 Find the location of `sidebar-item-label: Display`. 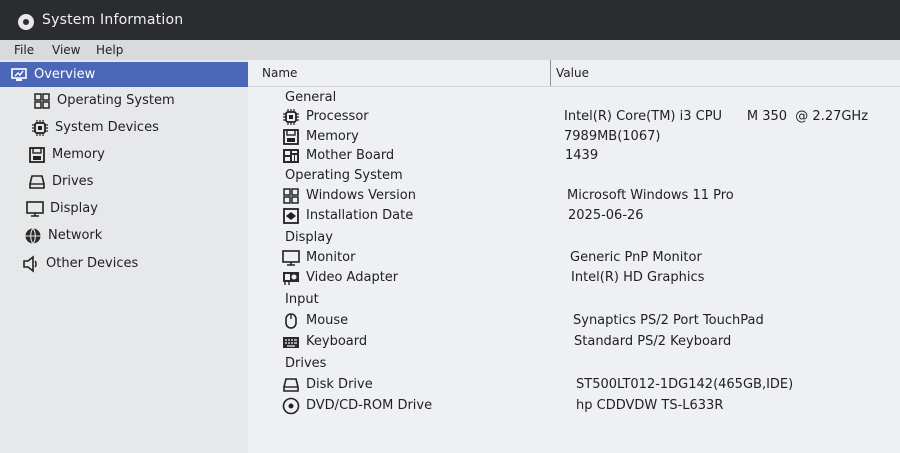

sidebar-item-label: Display is located at coordinates (74, 208).